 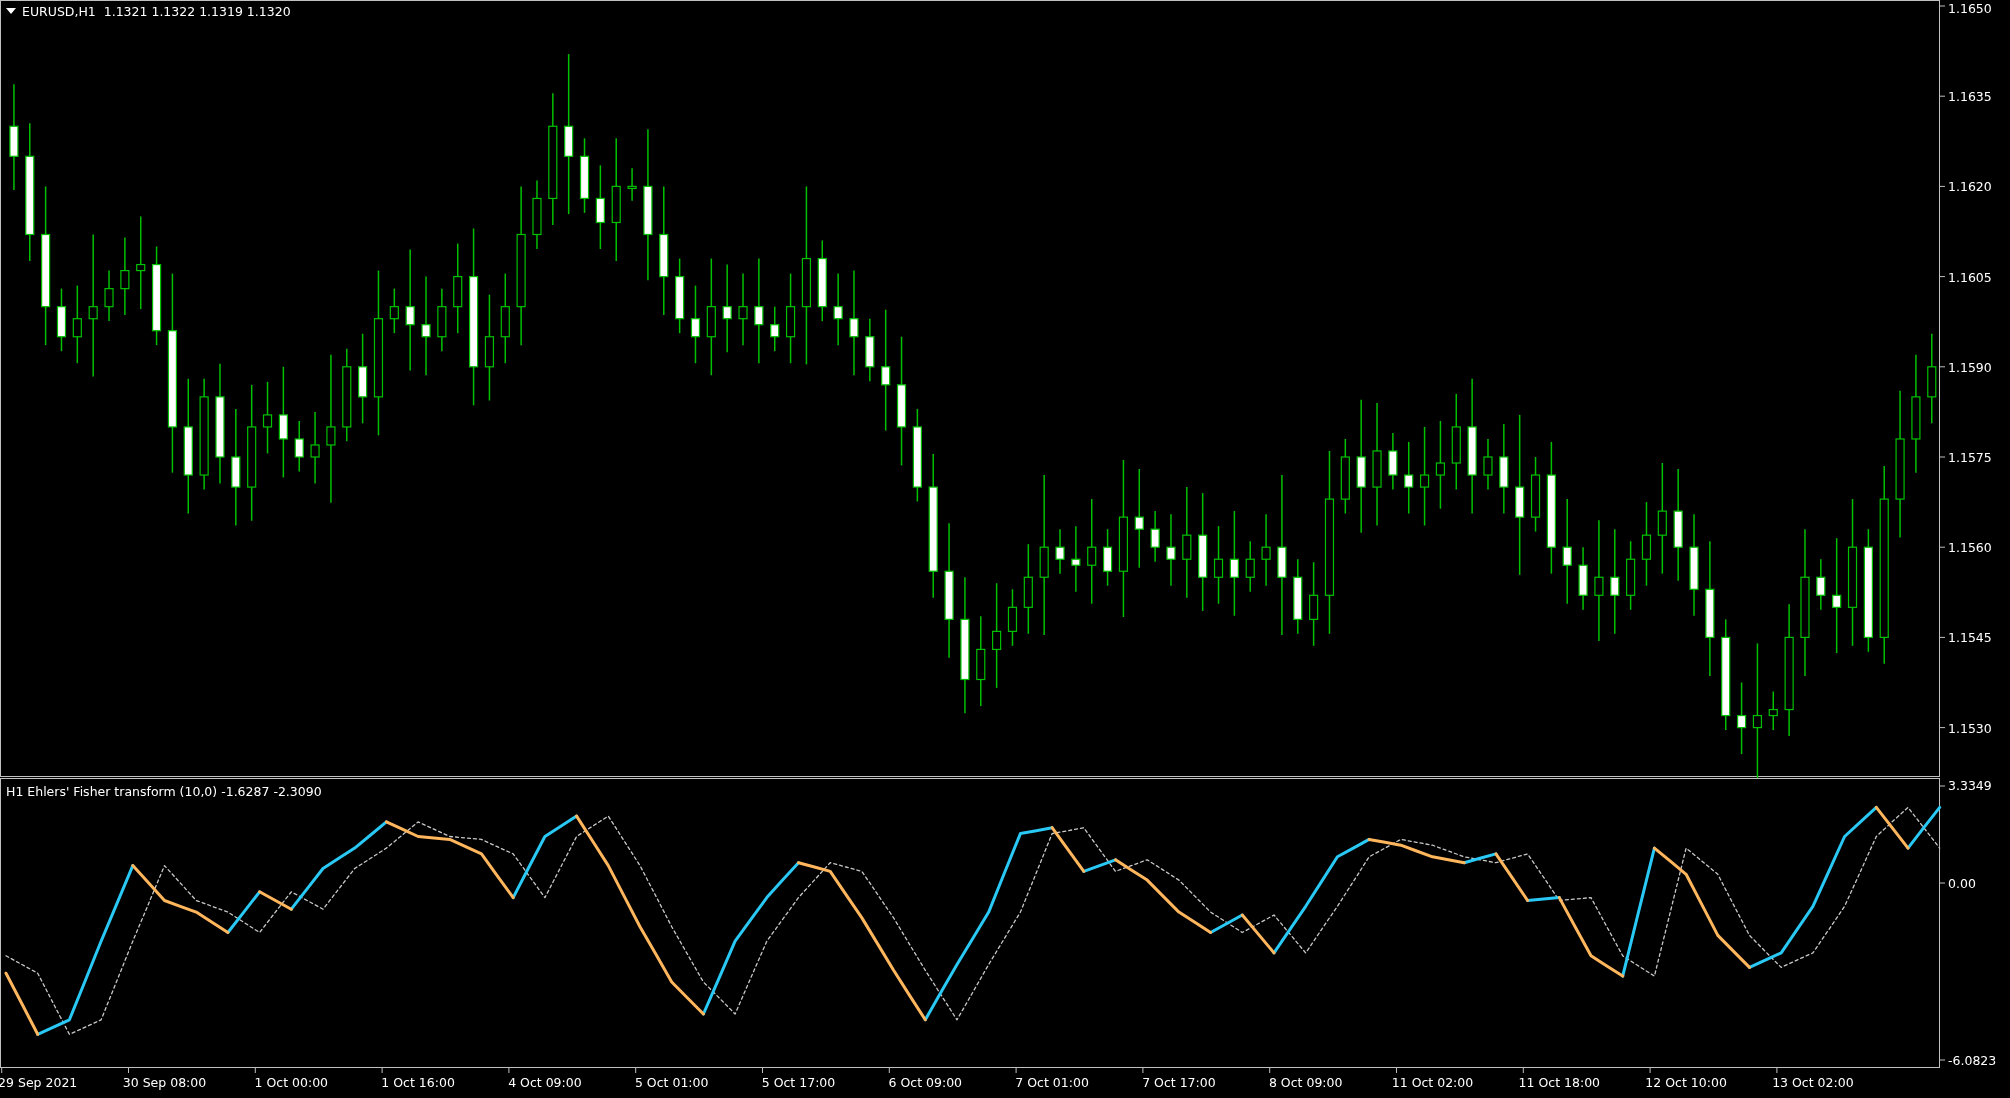 What do you see at coordinates (545, 1082) in the screenshot?
I see `time-axis-label: 4 Oct 09:00` at bounding box center [545, 1082].